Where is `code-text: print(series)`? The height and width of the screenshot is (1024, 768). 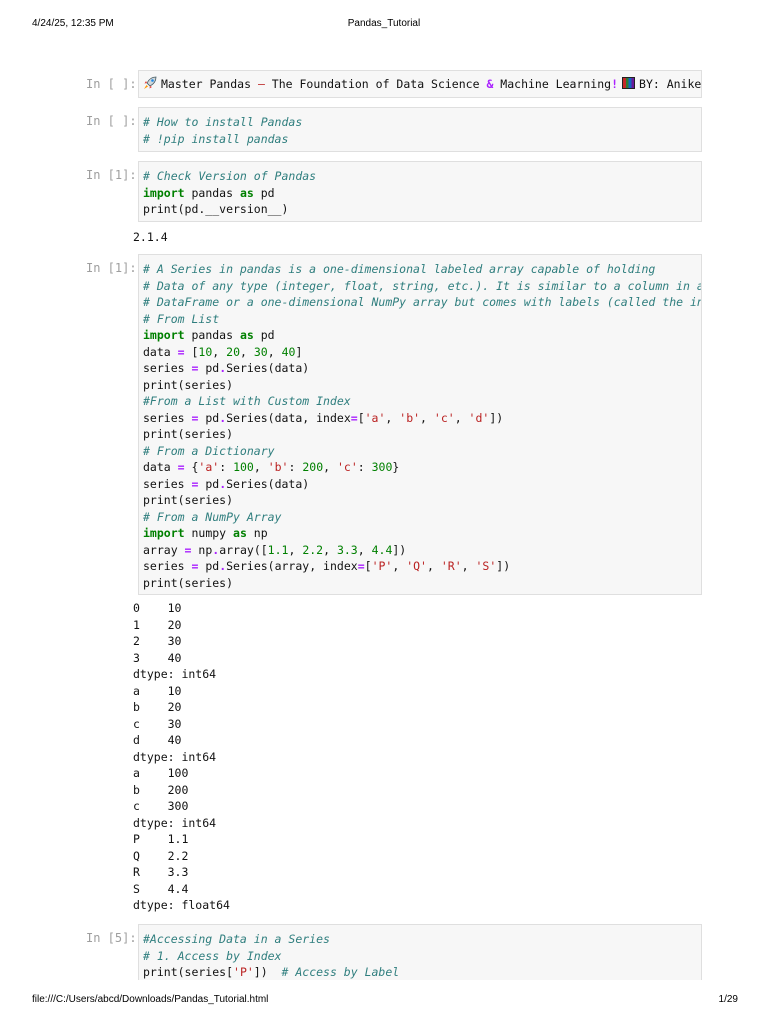
code-text: print(series) is located at coordinates (188, 500).